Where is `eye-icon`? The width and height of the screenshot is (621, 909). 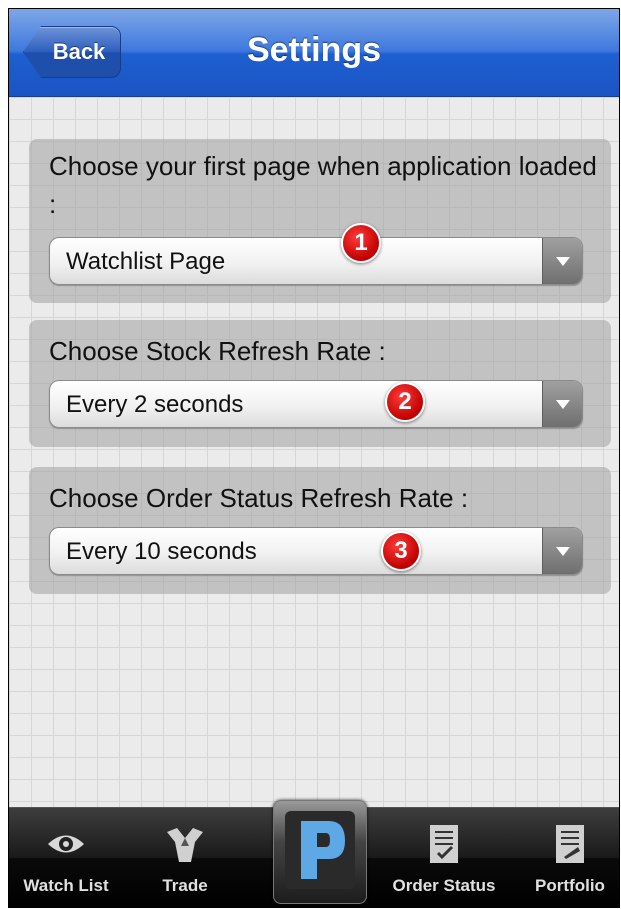 eye-icon is located at coordinates (66, 844).